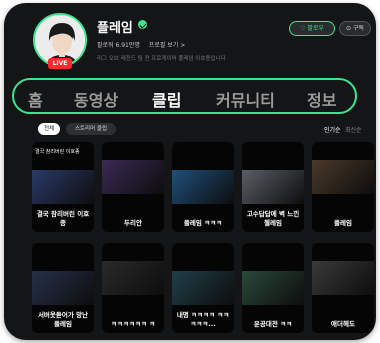  I want to click on clip-thumbnail: 플레임, so click(343, 187).